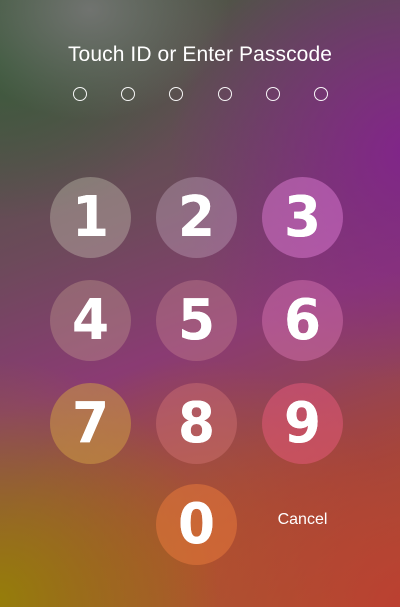  I want to click on key-digit: 4, so click(90, 320).